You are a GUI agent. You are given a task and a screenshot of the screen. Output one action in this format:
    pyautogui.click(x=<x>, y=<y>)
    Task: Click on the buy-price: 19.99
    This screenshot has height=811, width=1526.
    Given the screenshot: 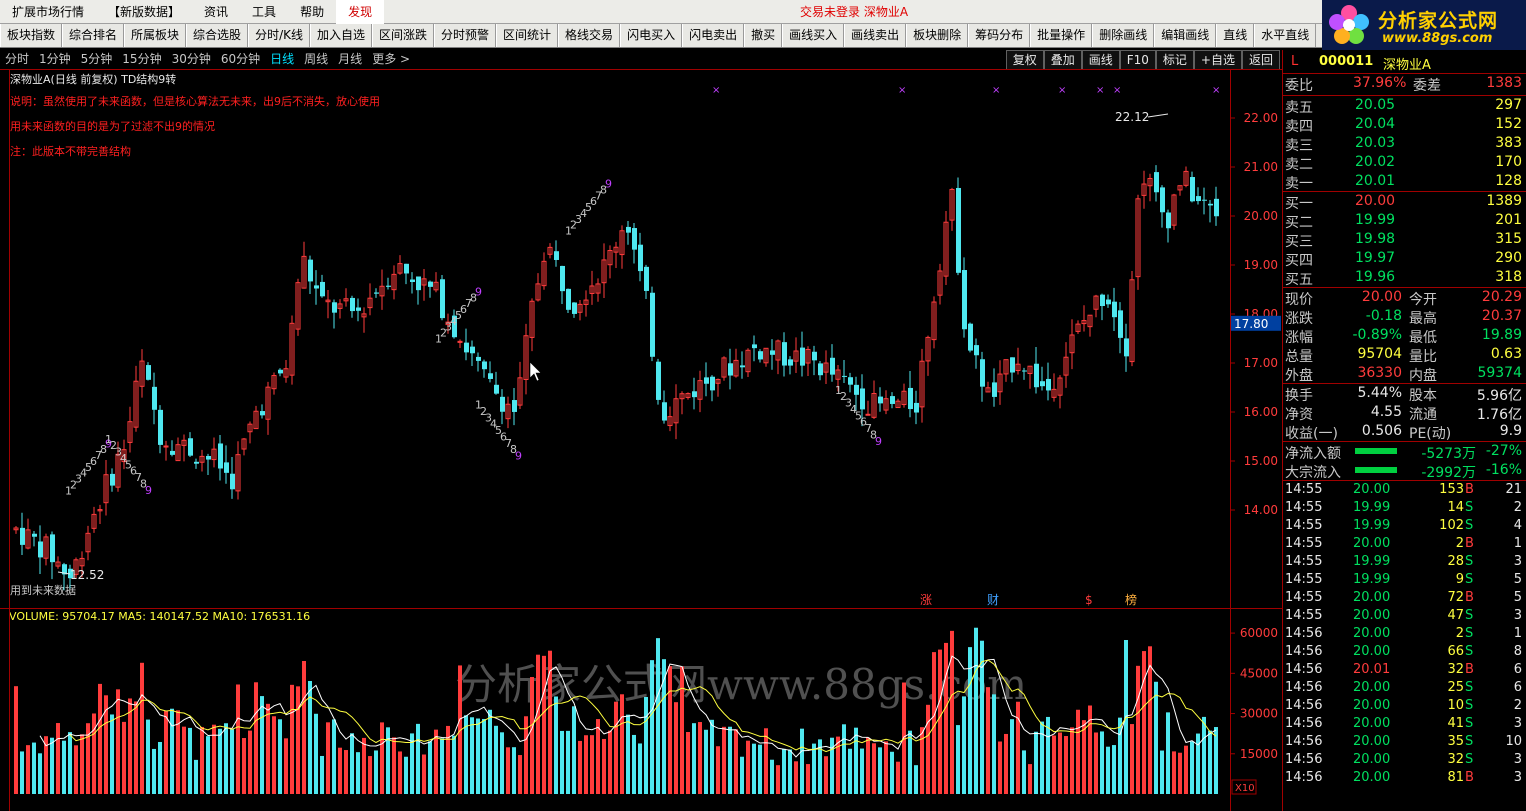 What is the action you would take?
    pyautogui.click(x=1375, y=220)
    